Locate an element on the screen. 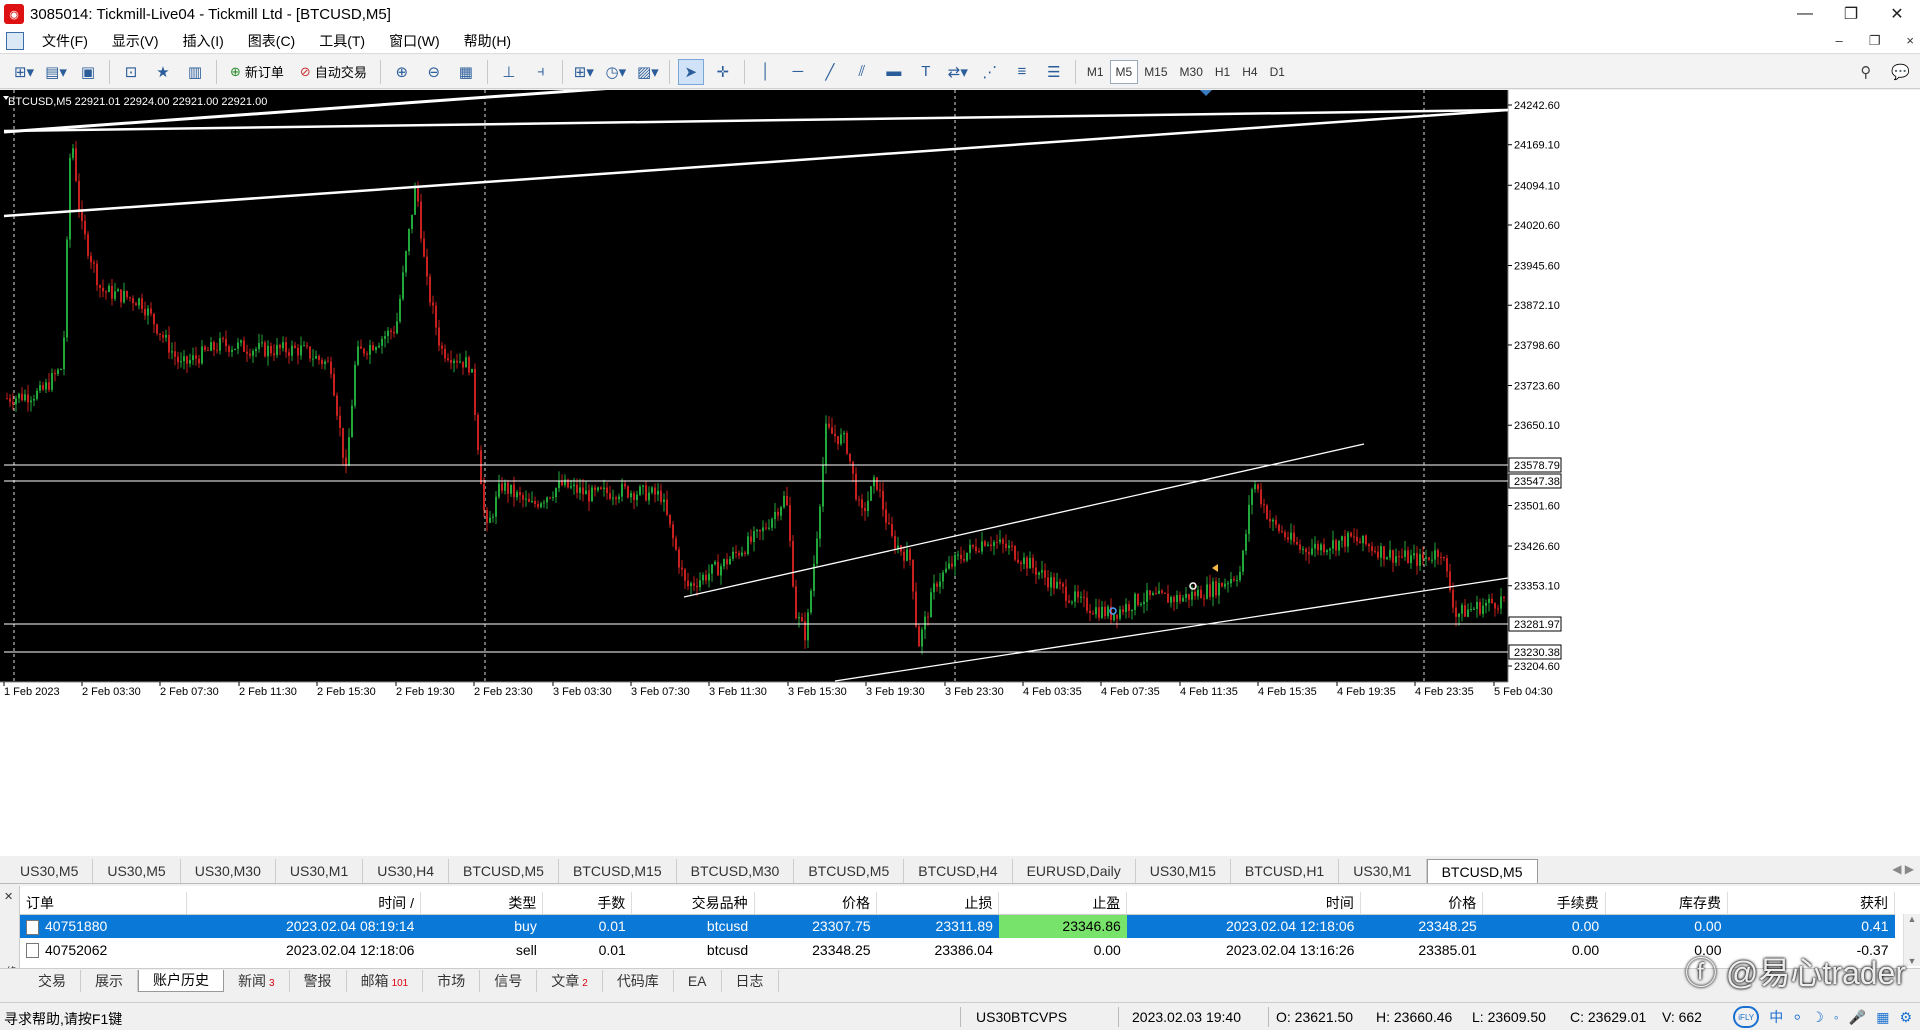  menu-file: 文件(F) is located at coordinates (65, 41).